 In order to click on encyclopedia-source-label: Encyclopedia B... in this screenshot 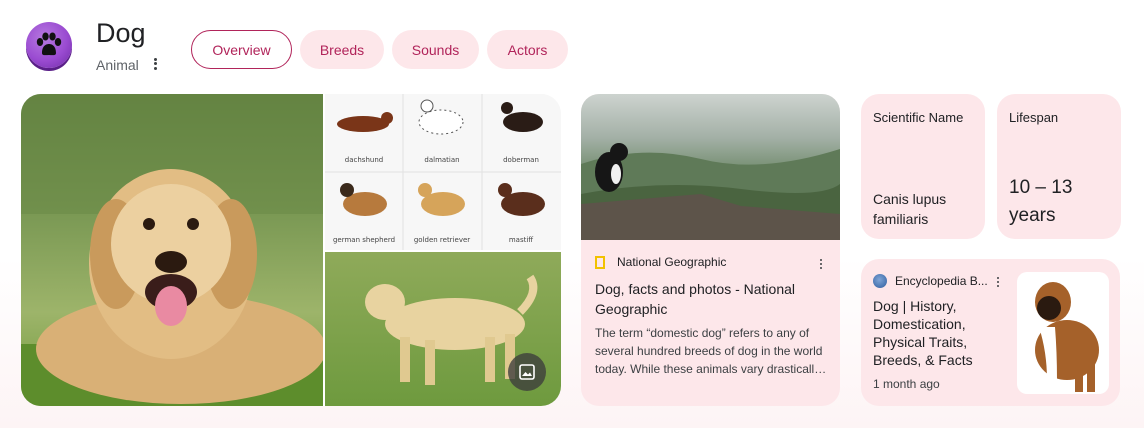, I will do `click(941, 281)`.